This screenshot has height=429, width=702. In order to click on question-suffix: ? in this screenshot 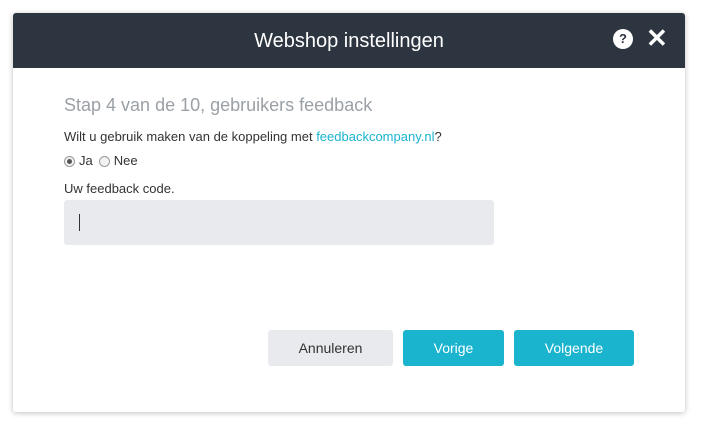, I will do `click(438, 136)`.